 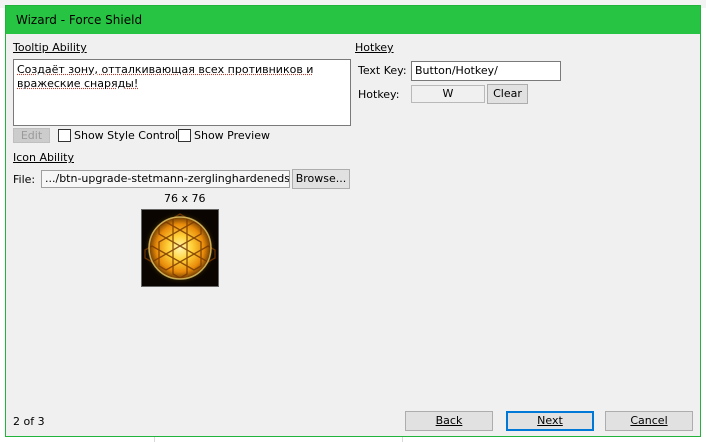 I want to click on hotkey-value-field: W, so click(x=448, y=94).